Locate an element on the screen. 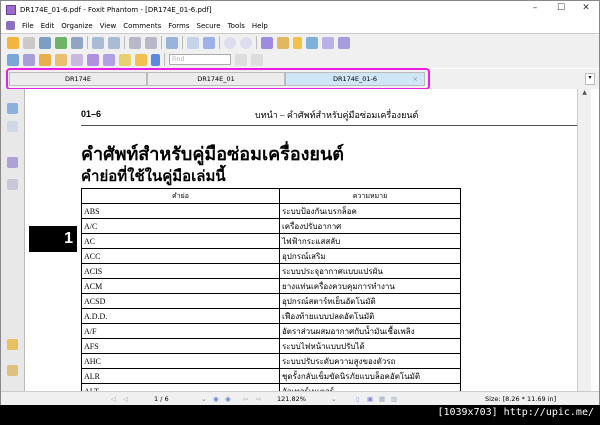 This screenshot has height=425, width=600. abbreviation-cell: A/F is located at coordinates (180, 331).